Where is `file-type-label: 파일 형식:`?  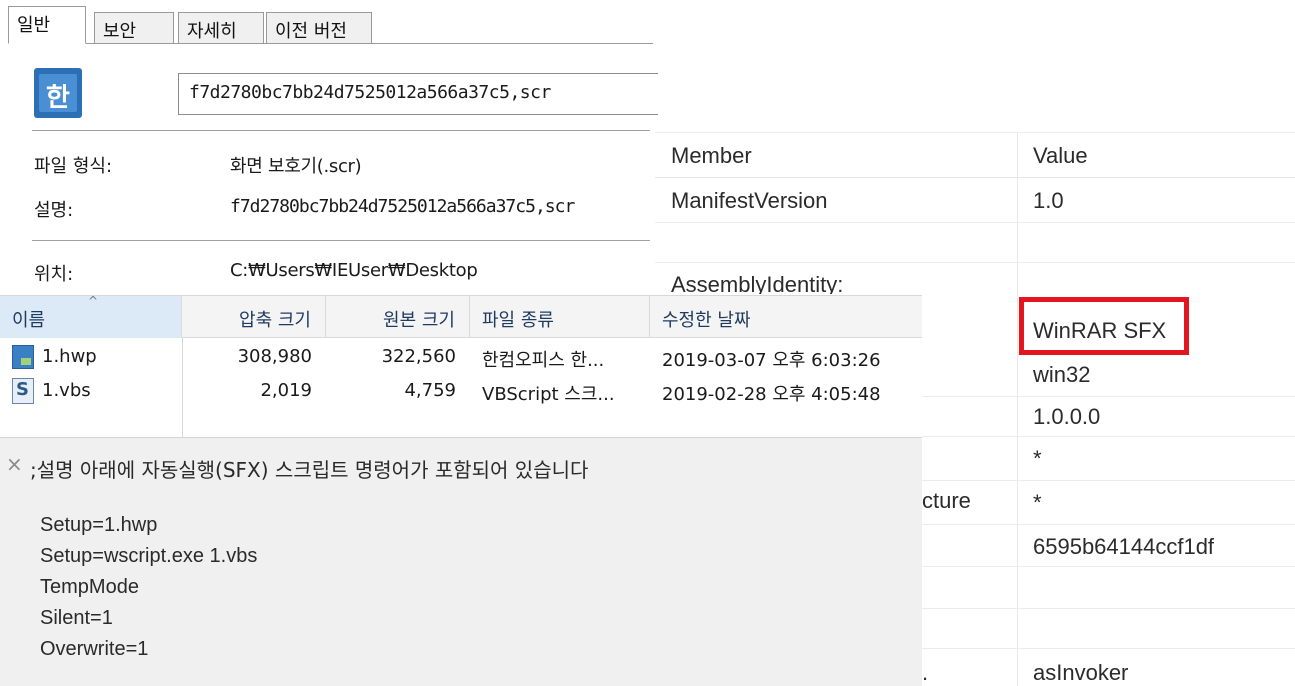 file-type-label: 파일 형식: is located at coordinates (73, 166).